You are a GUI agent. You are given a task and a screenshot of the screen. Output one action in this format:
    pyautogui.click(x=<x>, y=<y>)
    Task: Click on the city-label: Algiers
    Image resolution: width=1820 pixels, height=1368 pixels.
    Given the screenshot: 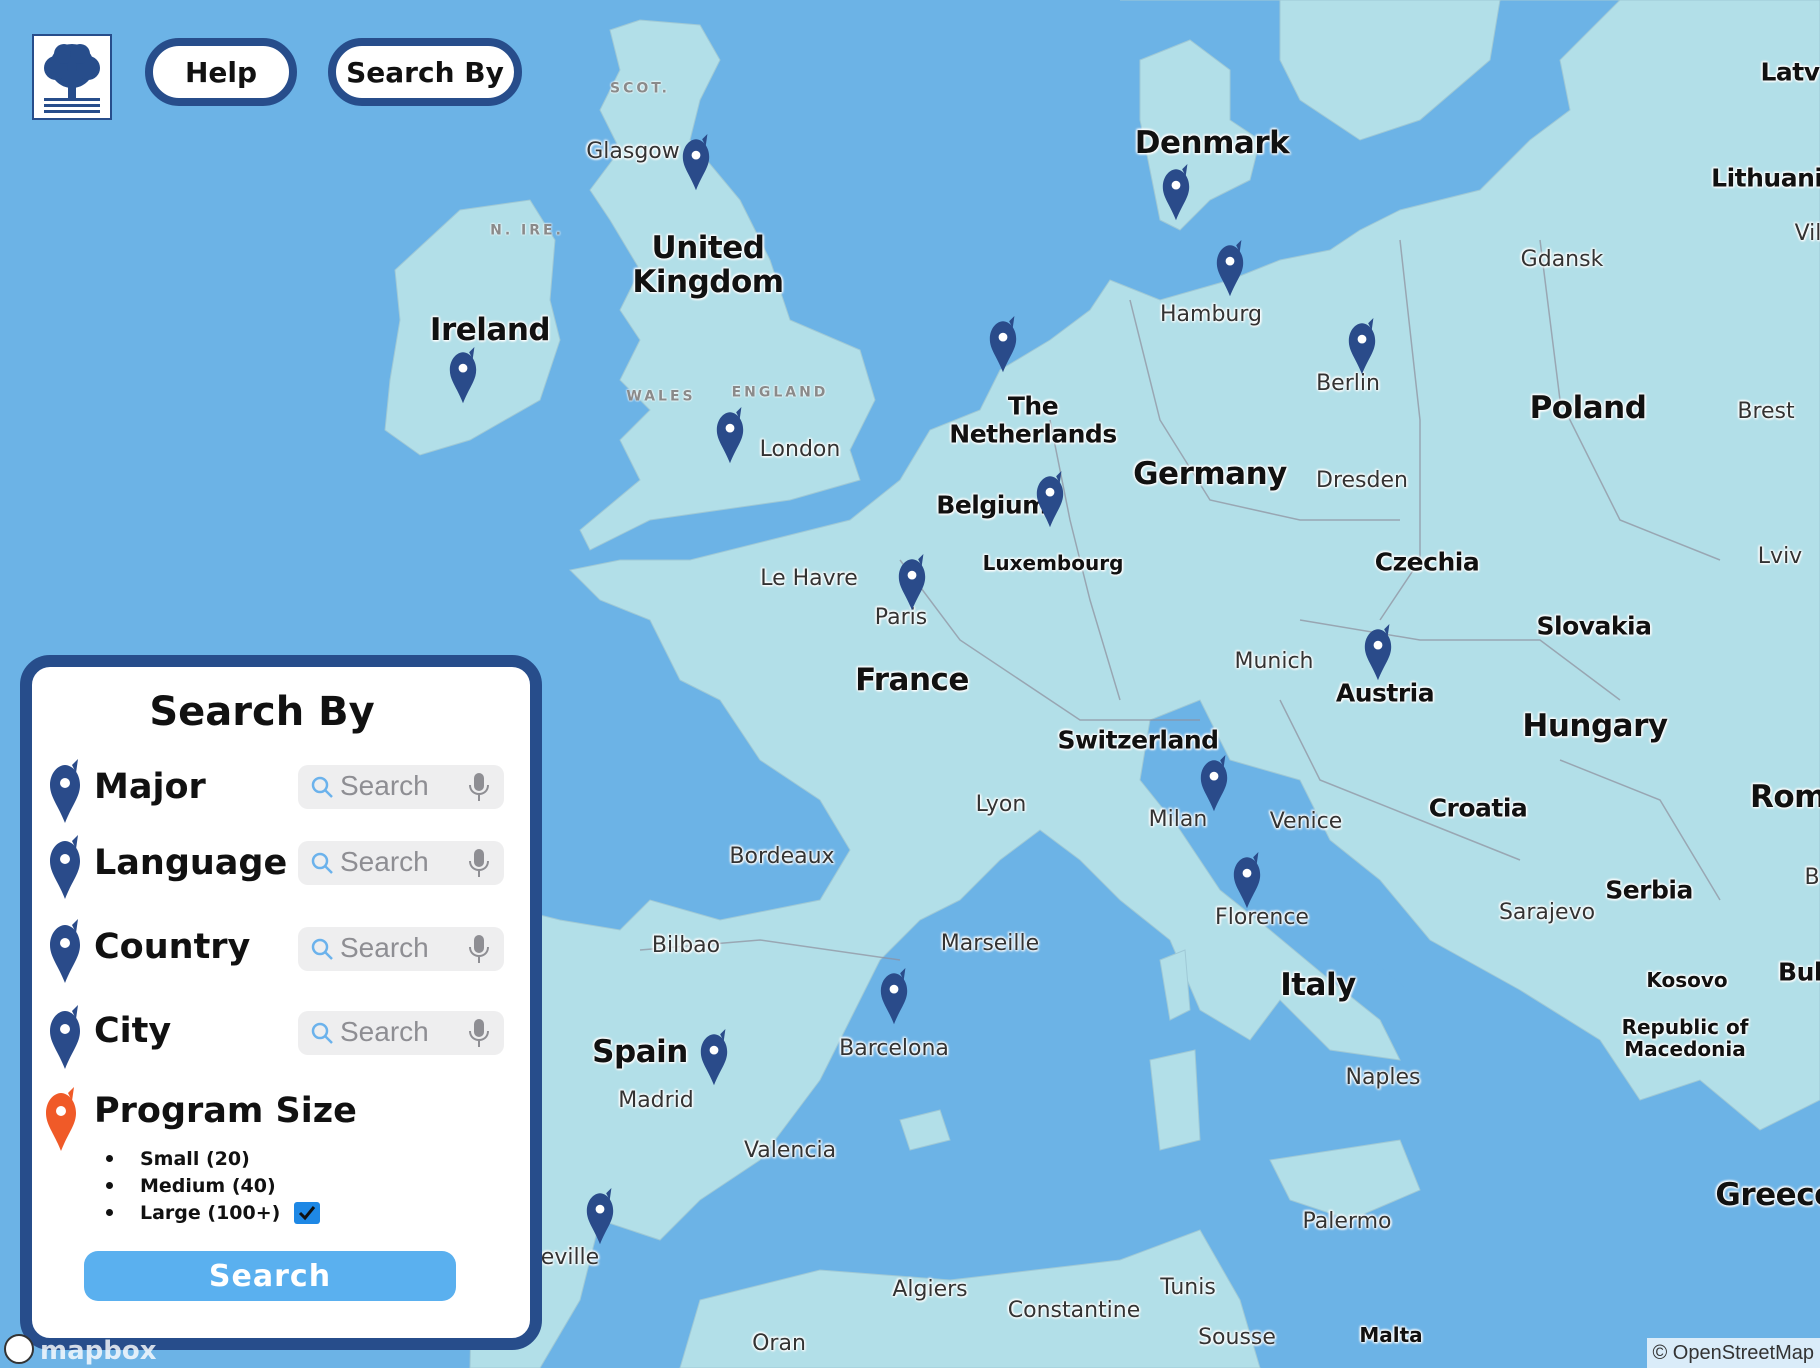 What is the action you would take?
    pyautogui.click(x=930, y=1289)
    